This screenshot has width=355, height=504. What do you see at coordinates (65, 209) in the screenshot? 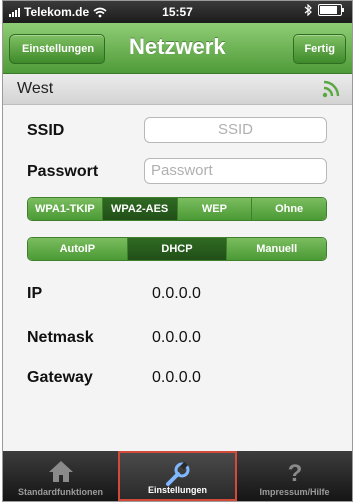
I see `segment-wpa1-tkip: WPA1-TKIP` at bounding box center [65, 209].